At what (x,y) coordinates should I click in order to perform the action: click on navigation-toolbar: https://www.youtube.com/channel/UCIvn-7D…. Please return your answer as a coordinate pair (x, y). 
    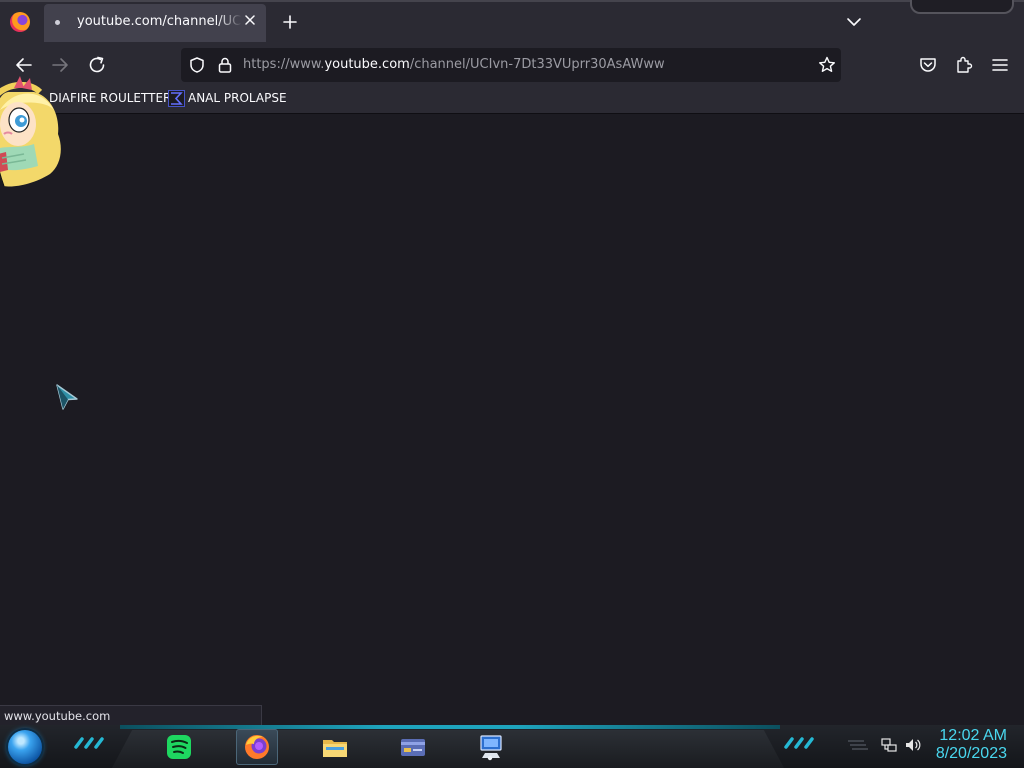
    Looking at the image, I should click on (512, 65).